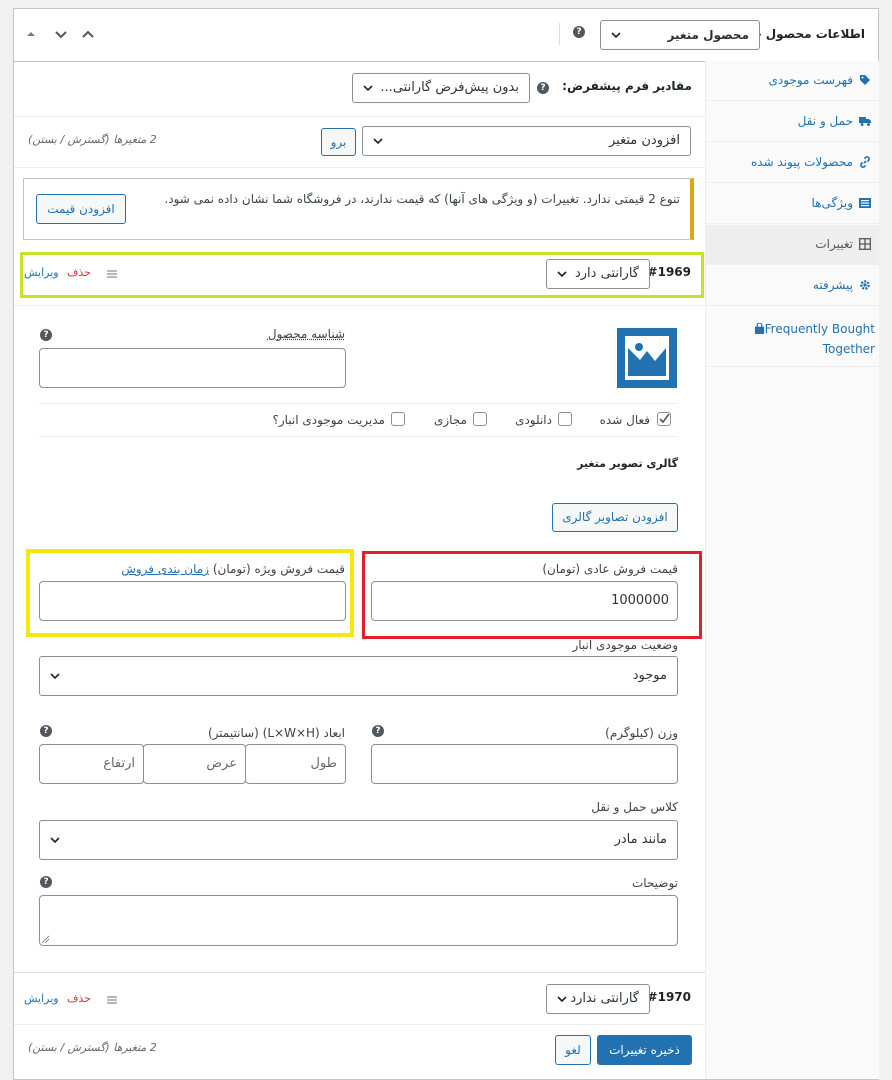 The height and width of the screenshot is (1080, 892). Describe the element at coordinates (810, 80) in the screenshot. I see `tab-label: فهرست موجودی` at that location.